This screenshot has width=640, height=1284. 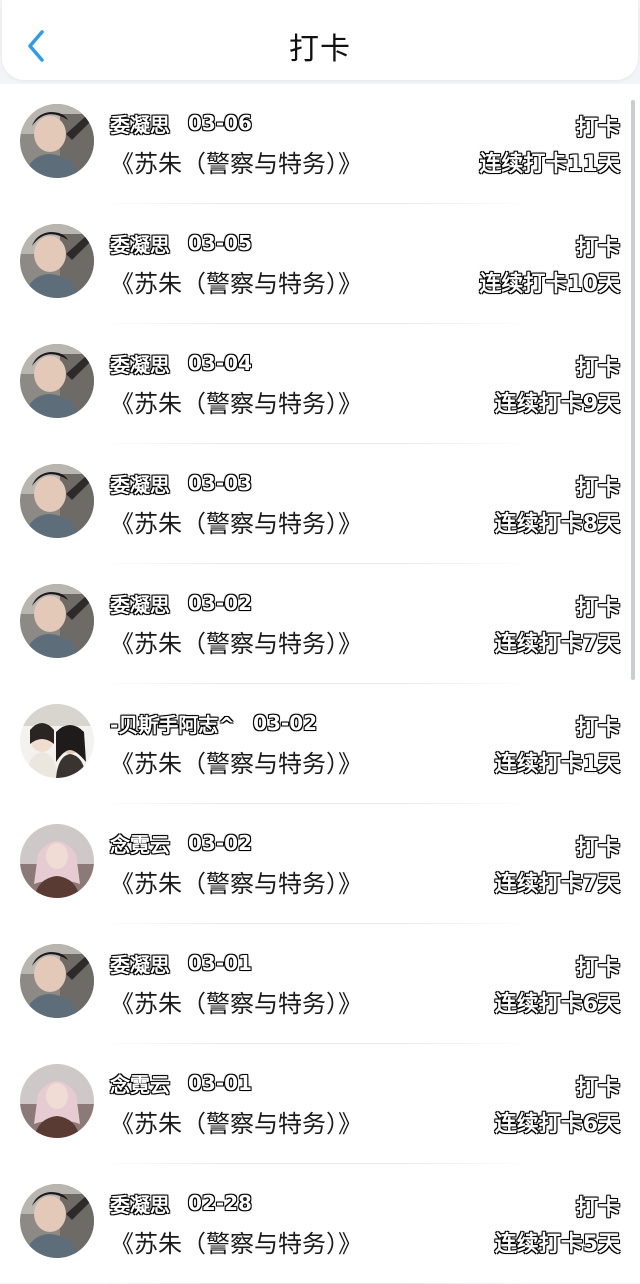 I want to click on item-meta: -贝斯手阿志^ 03-02, so click(x=214, y=723).